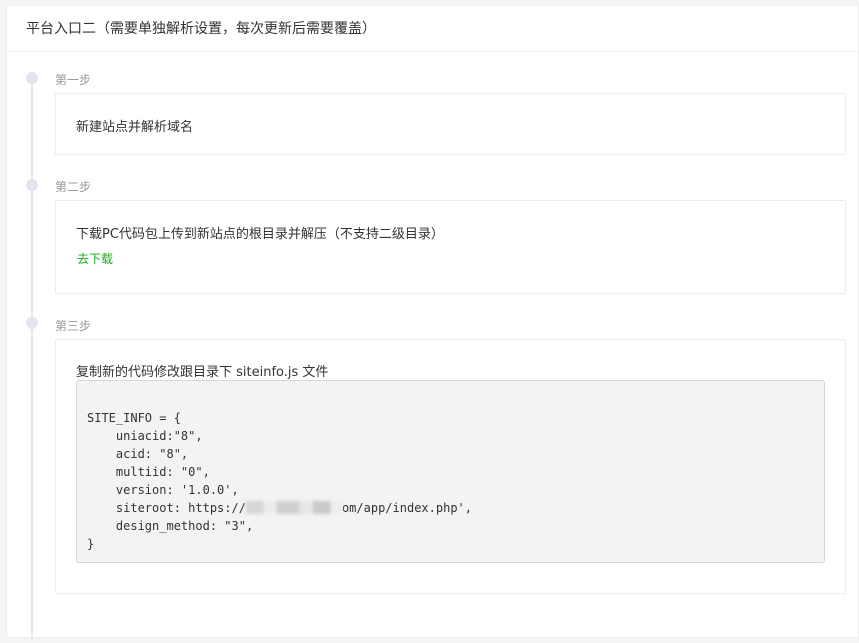 The width and height of the screenshot is (859, 643). Describe the element at coordinates (170, 526) in the screenshot. I see `code-line: design_method: "3",` at that location.